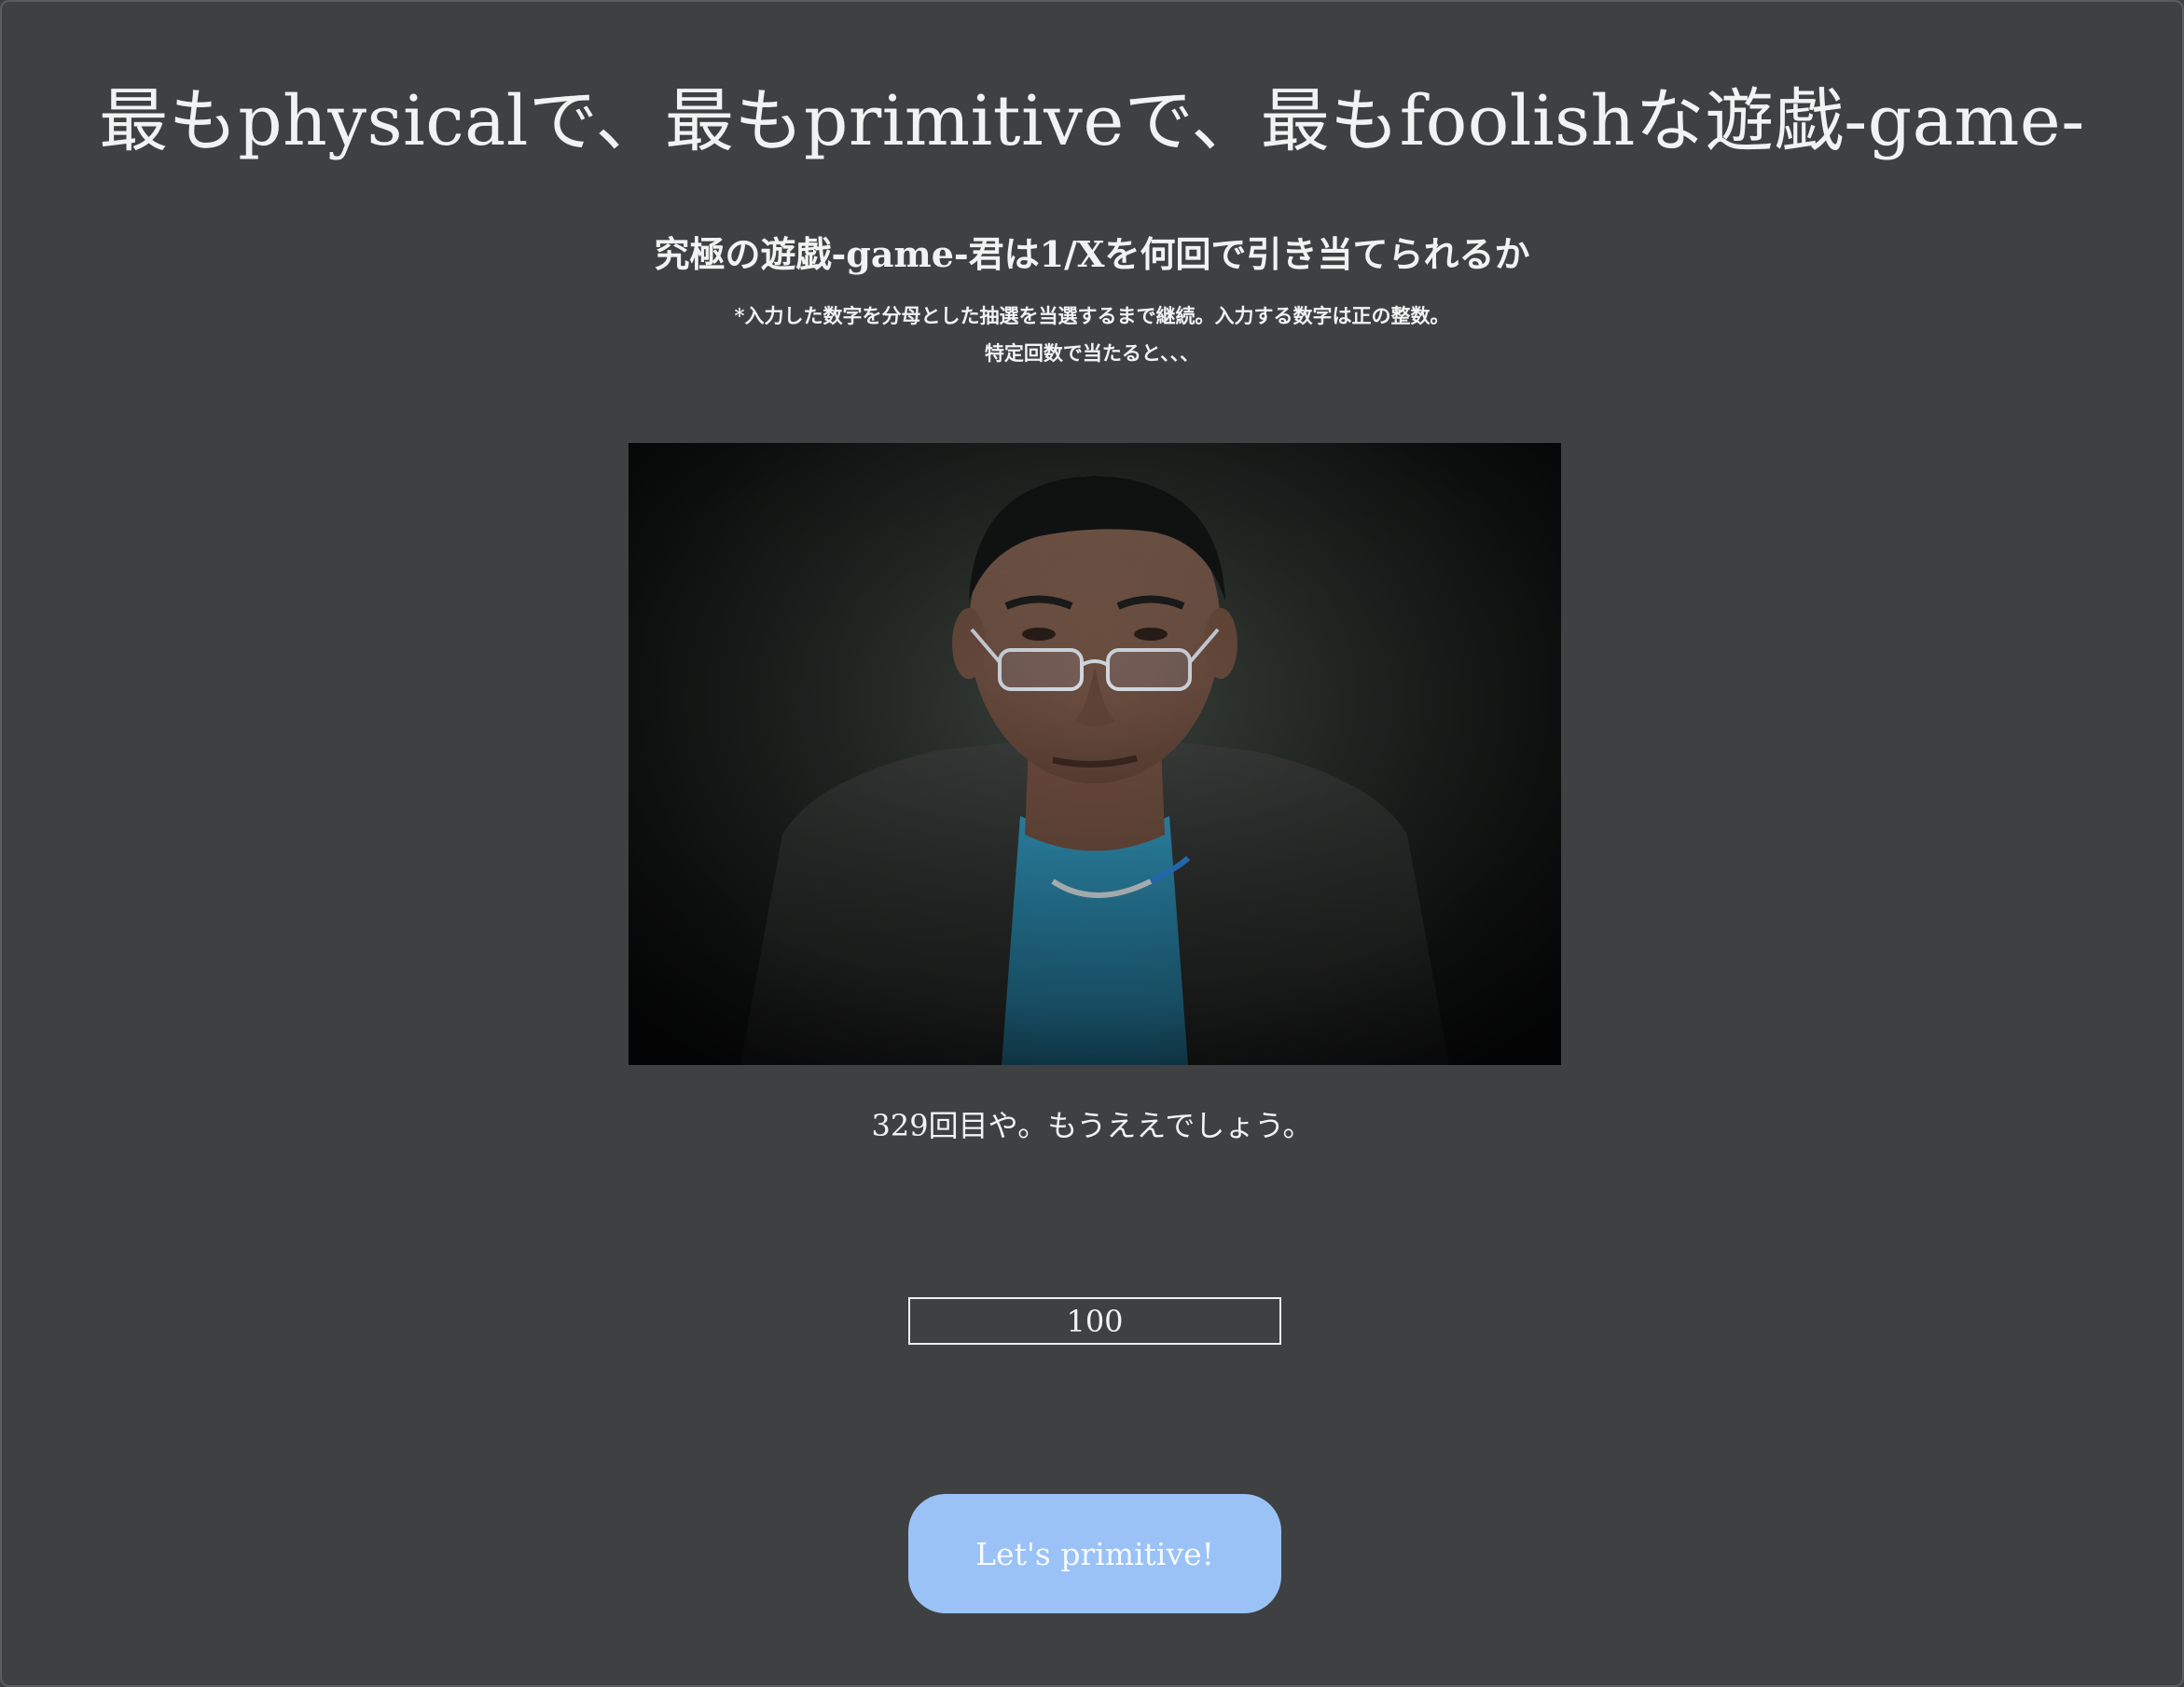 The height and width of the screenshot is (1687, 2184). I want to click on denominator-input, so click(1094, 1321).